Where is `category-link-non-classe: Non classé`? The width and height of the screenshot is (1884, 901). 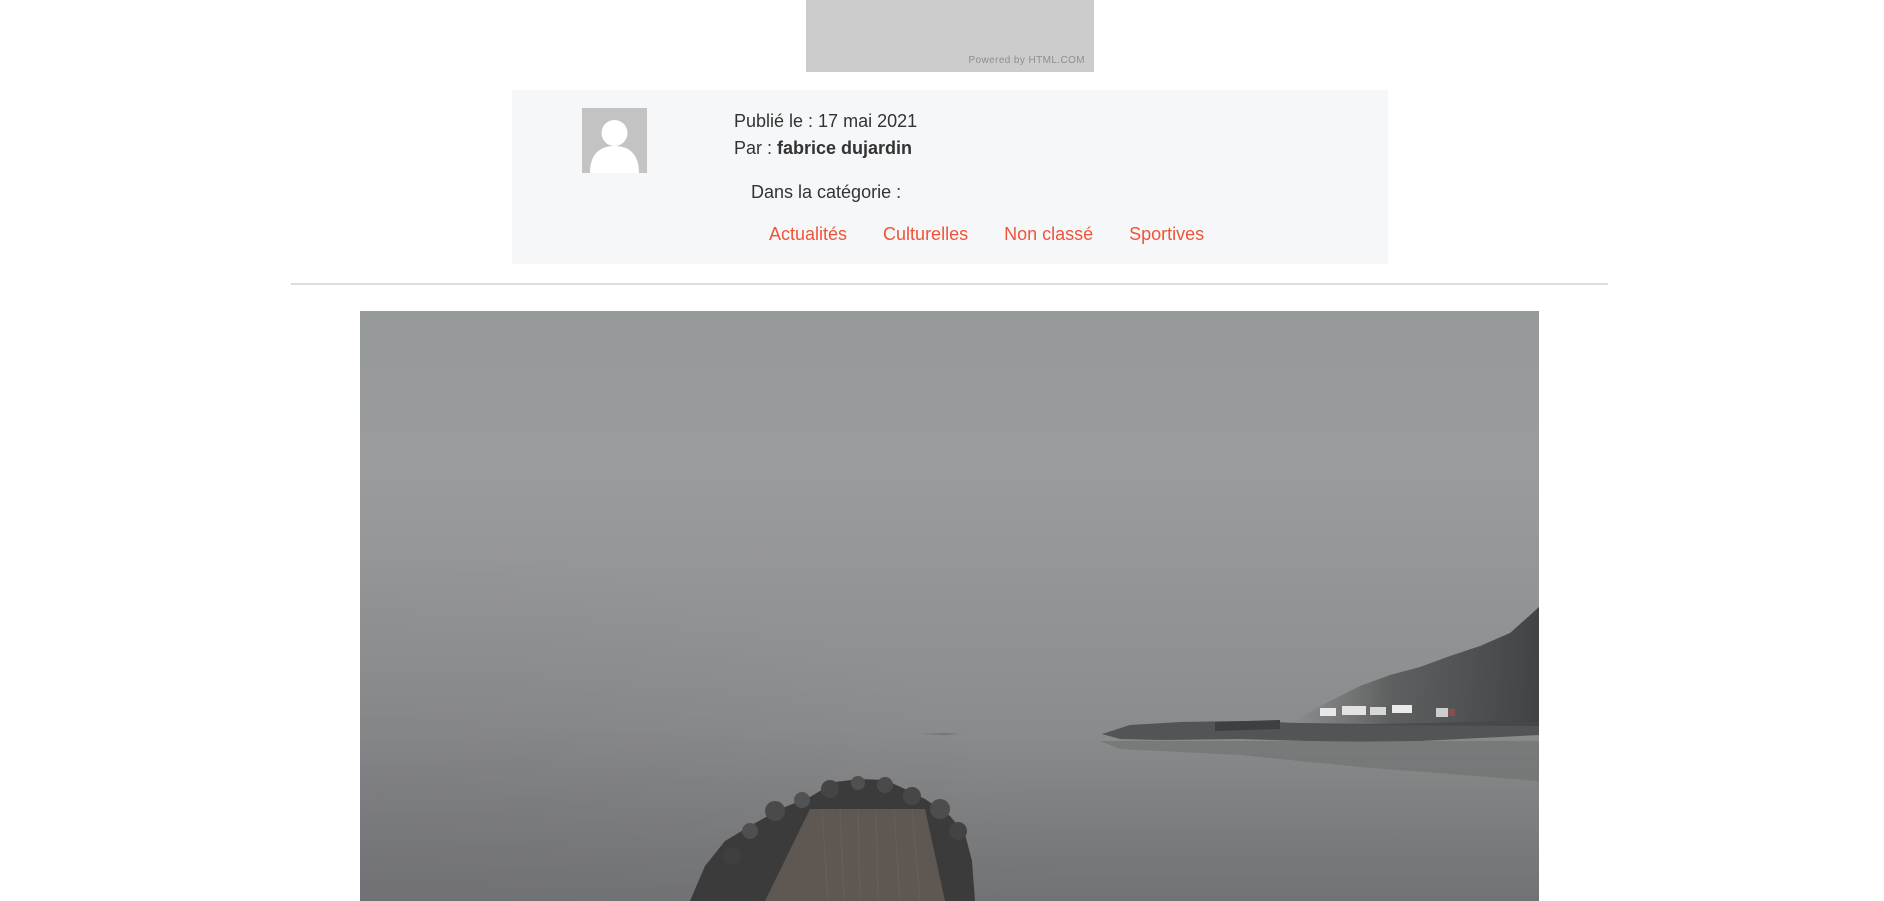 category-link-non-classe: Non classé is located at coordinates (1048, 234).